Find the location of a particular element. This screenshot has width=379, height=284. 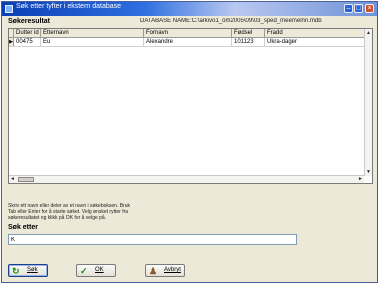

minimize-button: – is located at coordinates (348, 8).